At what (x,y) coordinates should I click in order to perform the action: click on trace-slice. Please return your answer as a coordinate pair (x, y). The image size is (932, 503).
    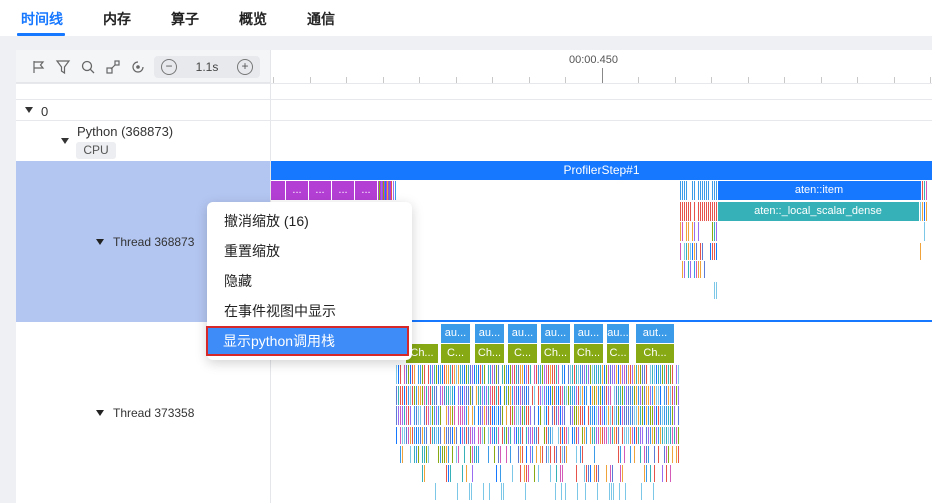
    Looking at the image, I should click on (278, 190).